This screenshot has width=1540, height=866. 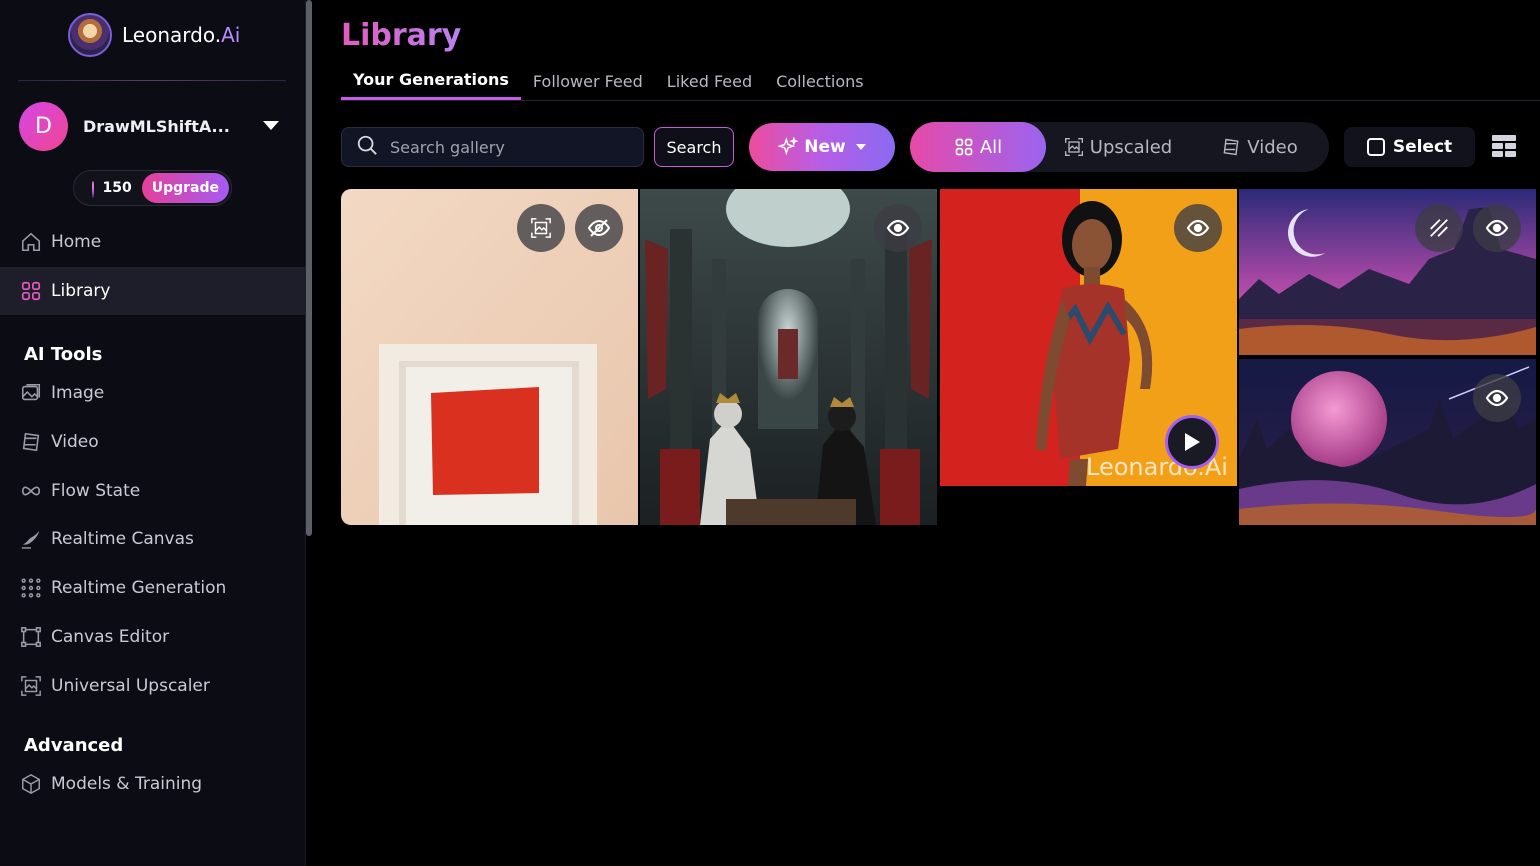 What do you see at coordinates (825, 147) in the screenshot?
I see `new-button-label: New` at bounding box center [825, 147].